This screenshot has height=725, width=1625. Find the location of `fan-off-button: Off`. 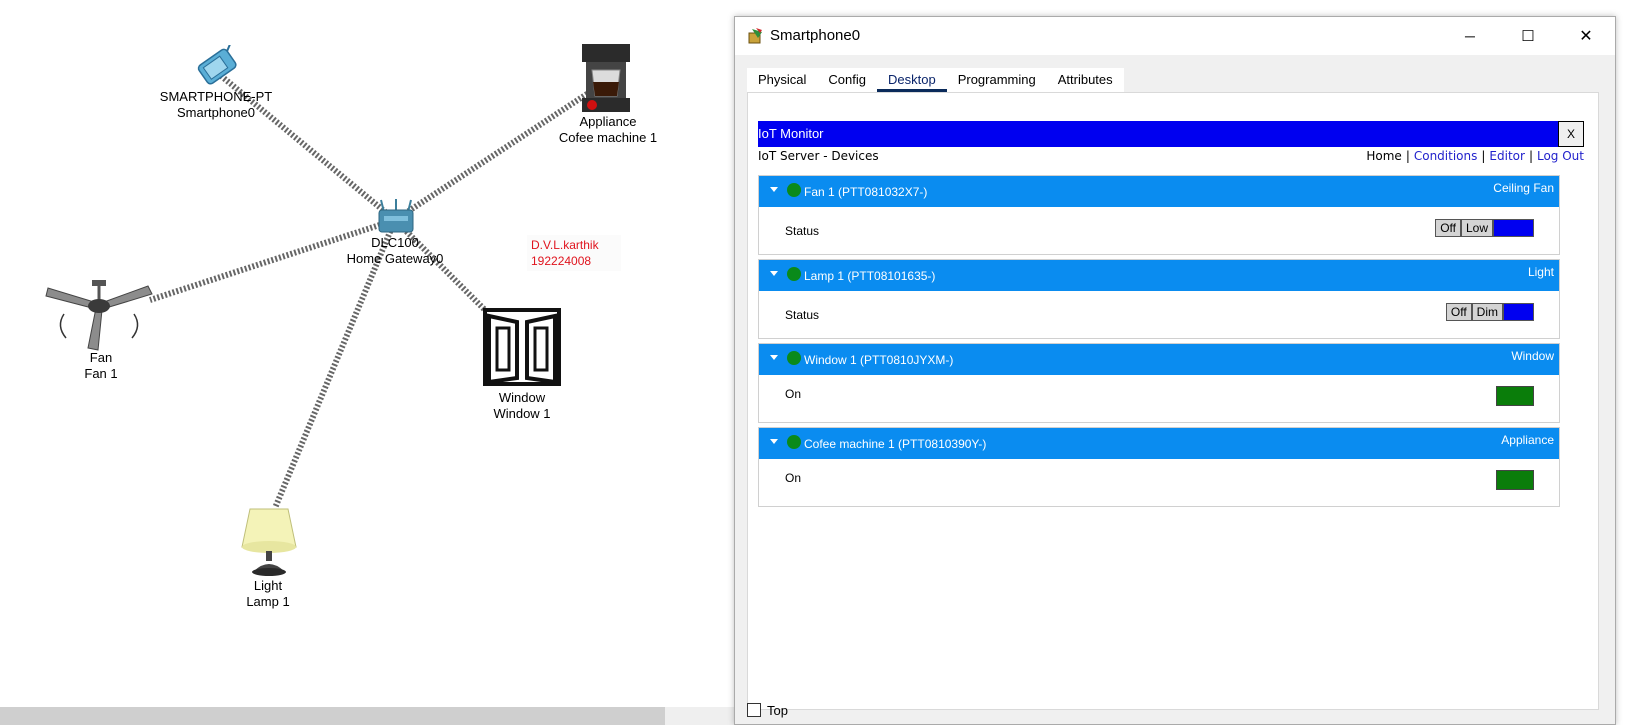

fan-off-button: Off is located at coordinates (1448, 228).